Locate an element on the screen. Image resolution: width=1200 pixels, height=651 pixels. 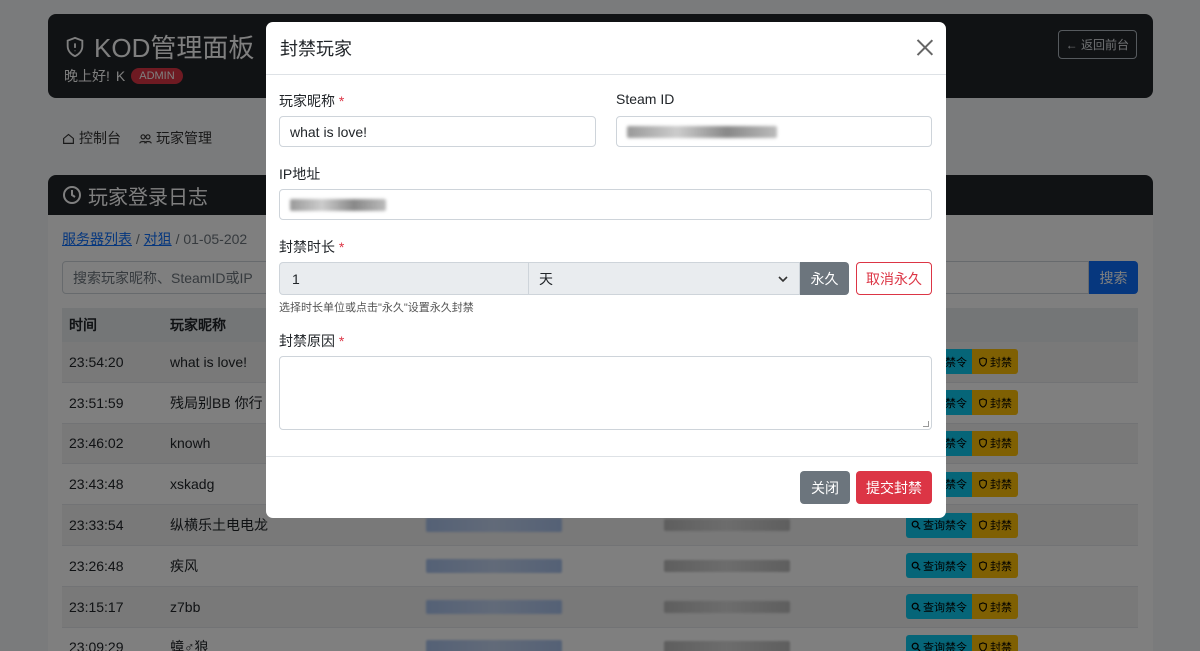
nickname-label: 玩家昵称 * is located at coordinates (311, 101).